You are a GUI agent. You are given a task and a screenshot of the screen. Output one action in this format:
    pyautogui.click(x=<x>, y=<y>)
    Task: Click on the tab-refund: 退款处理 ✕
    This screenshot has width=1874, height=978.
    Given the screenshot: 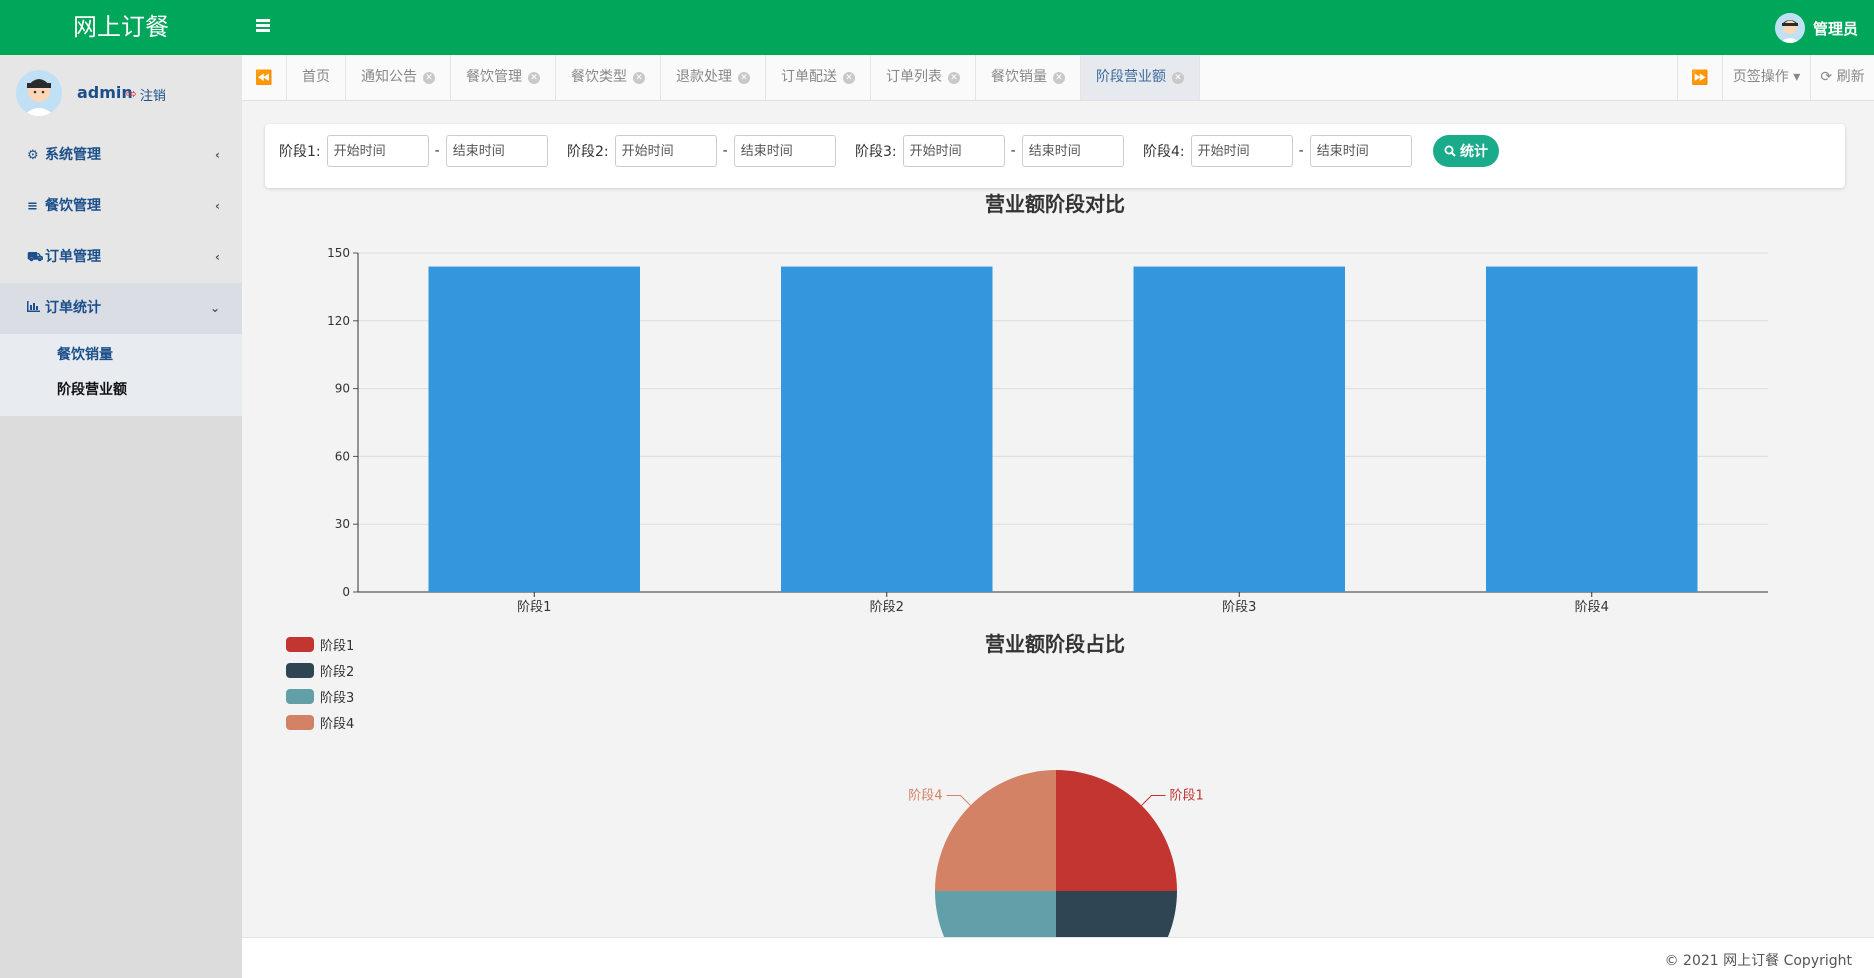 What is the action you would take?
    pyautogui.click(x=713, y=77)
    